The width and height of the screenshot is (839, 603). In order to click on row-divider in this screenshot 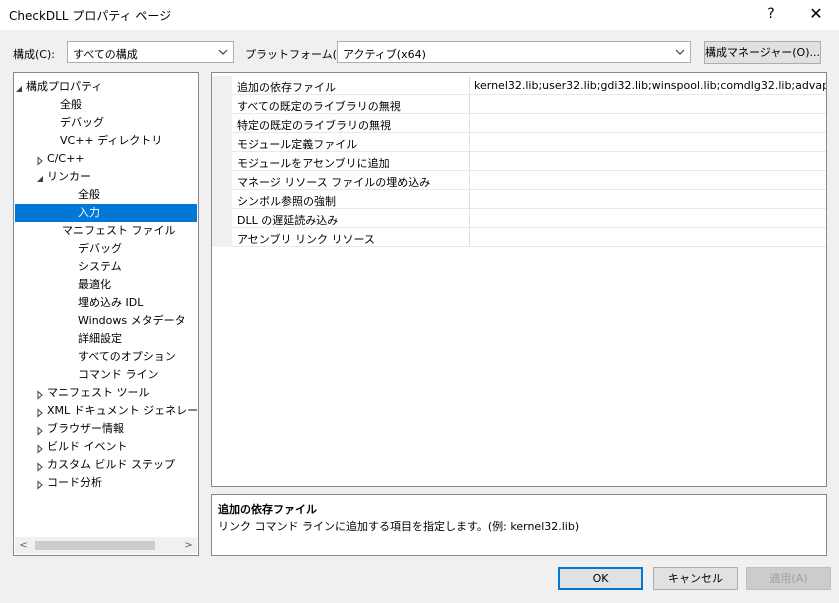, I will do `click(529, 246)`.